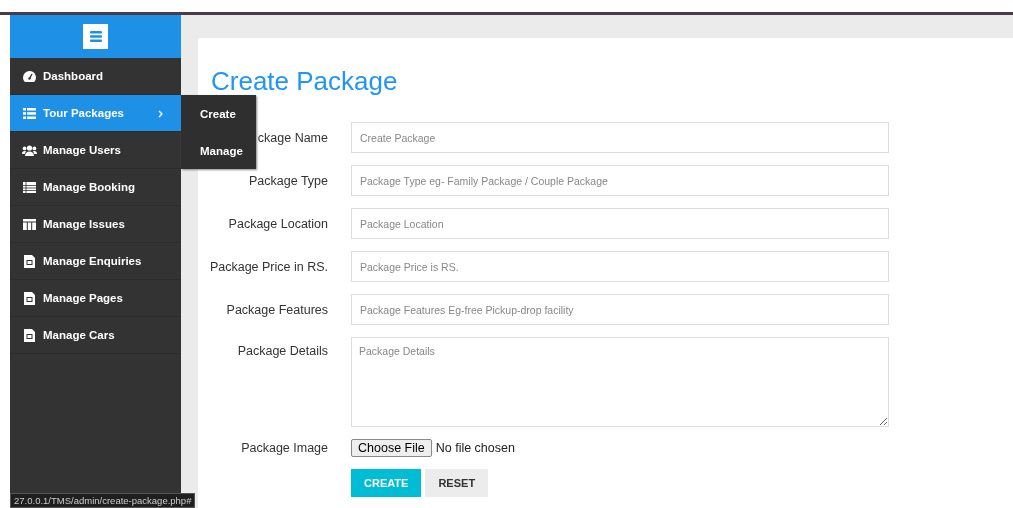 This screenshot has height=508, width=1013. Describe the element at coordinates (292, 137) in the screenshot. I see `field-label: ckage Name` at that location.